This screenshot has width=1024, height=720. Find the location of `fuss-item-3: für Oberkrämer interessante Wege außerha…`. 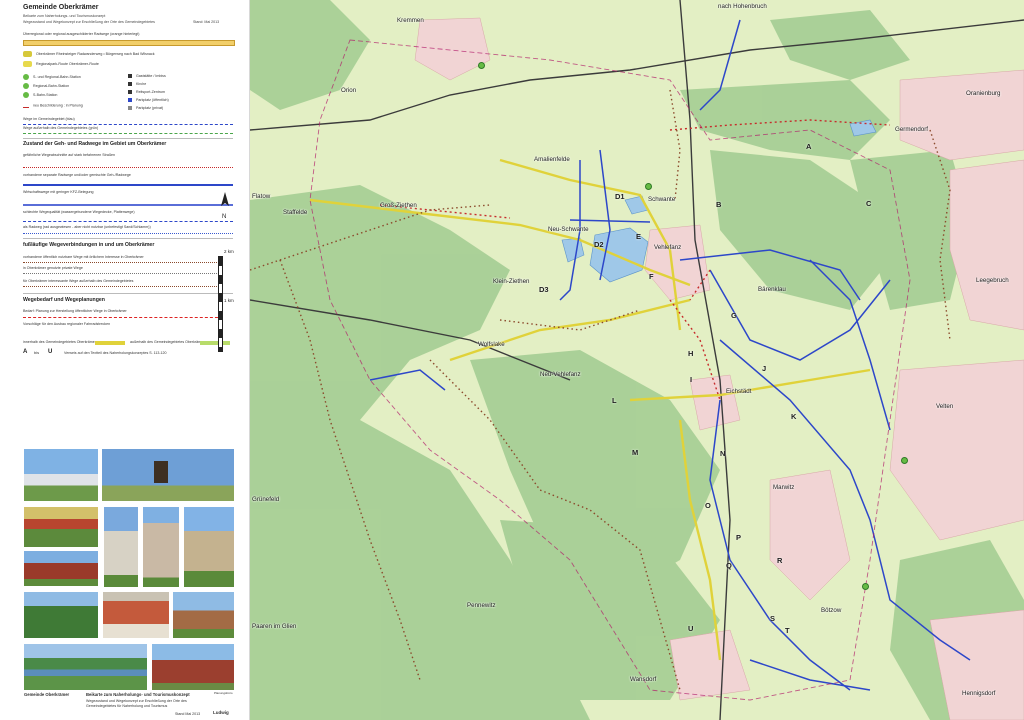

fuss-item-3: für Oberkrämer interessante Wege außerha… is located at coordinates (78, 281).